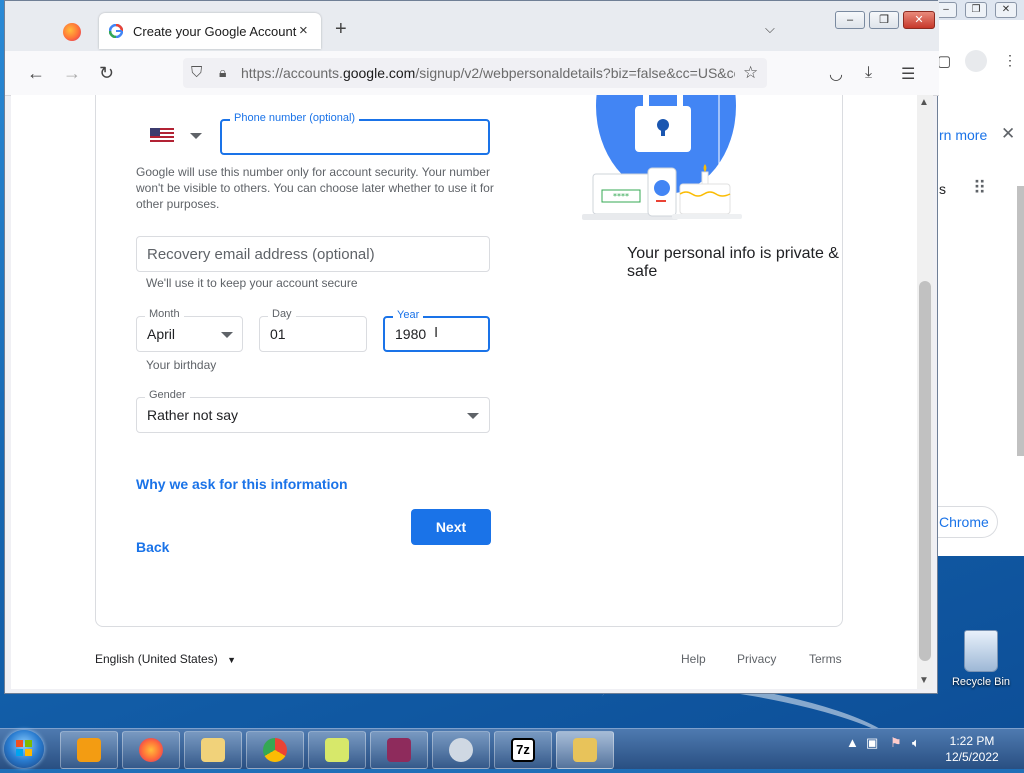 The width and height of the screenshot is (1024, 773). Describe the element at coordinates (872, 743) in the screenshot. I see `network-icon: ▣` at that location.